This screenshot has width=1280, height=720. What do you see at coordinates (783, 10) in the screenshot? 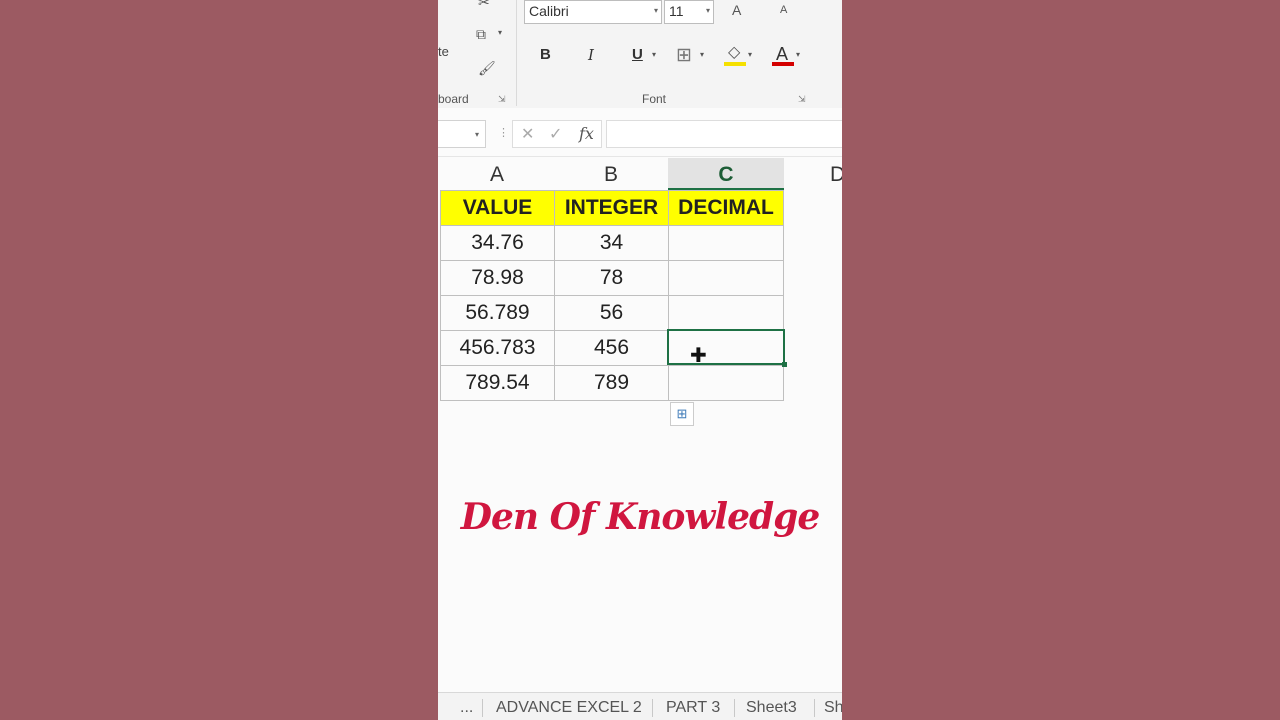
I see `shrink-font-button: A` at bounding box center [783, 10].